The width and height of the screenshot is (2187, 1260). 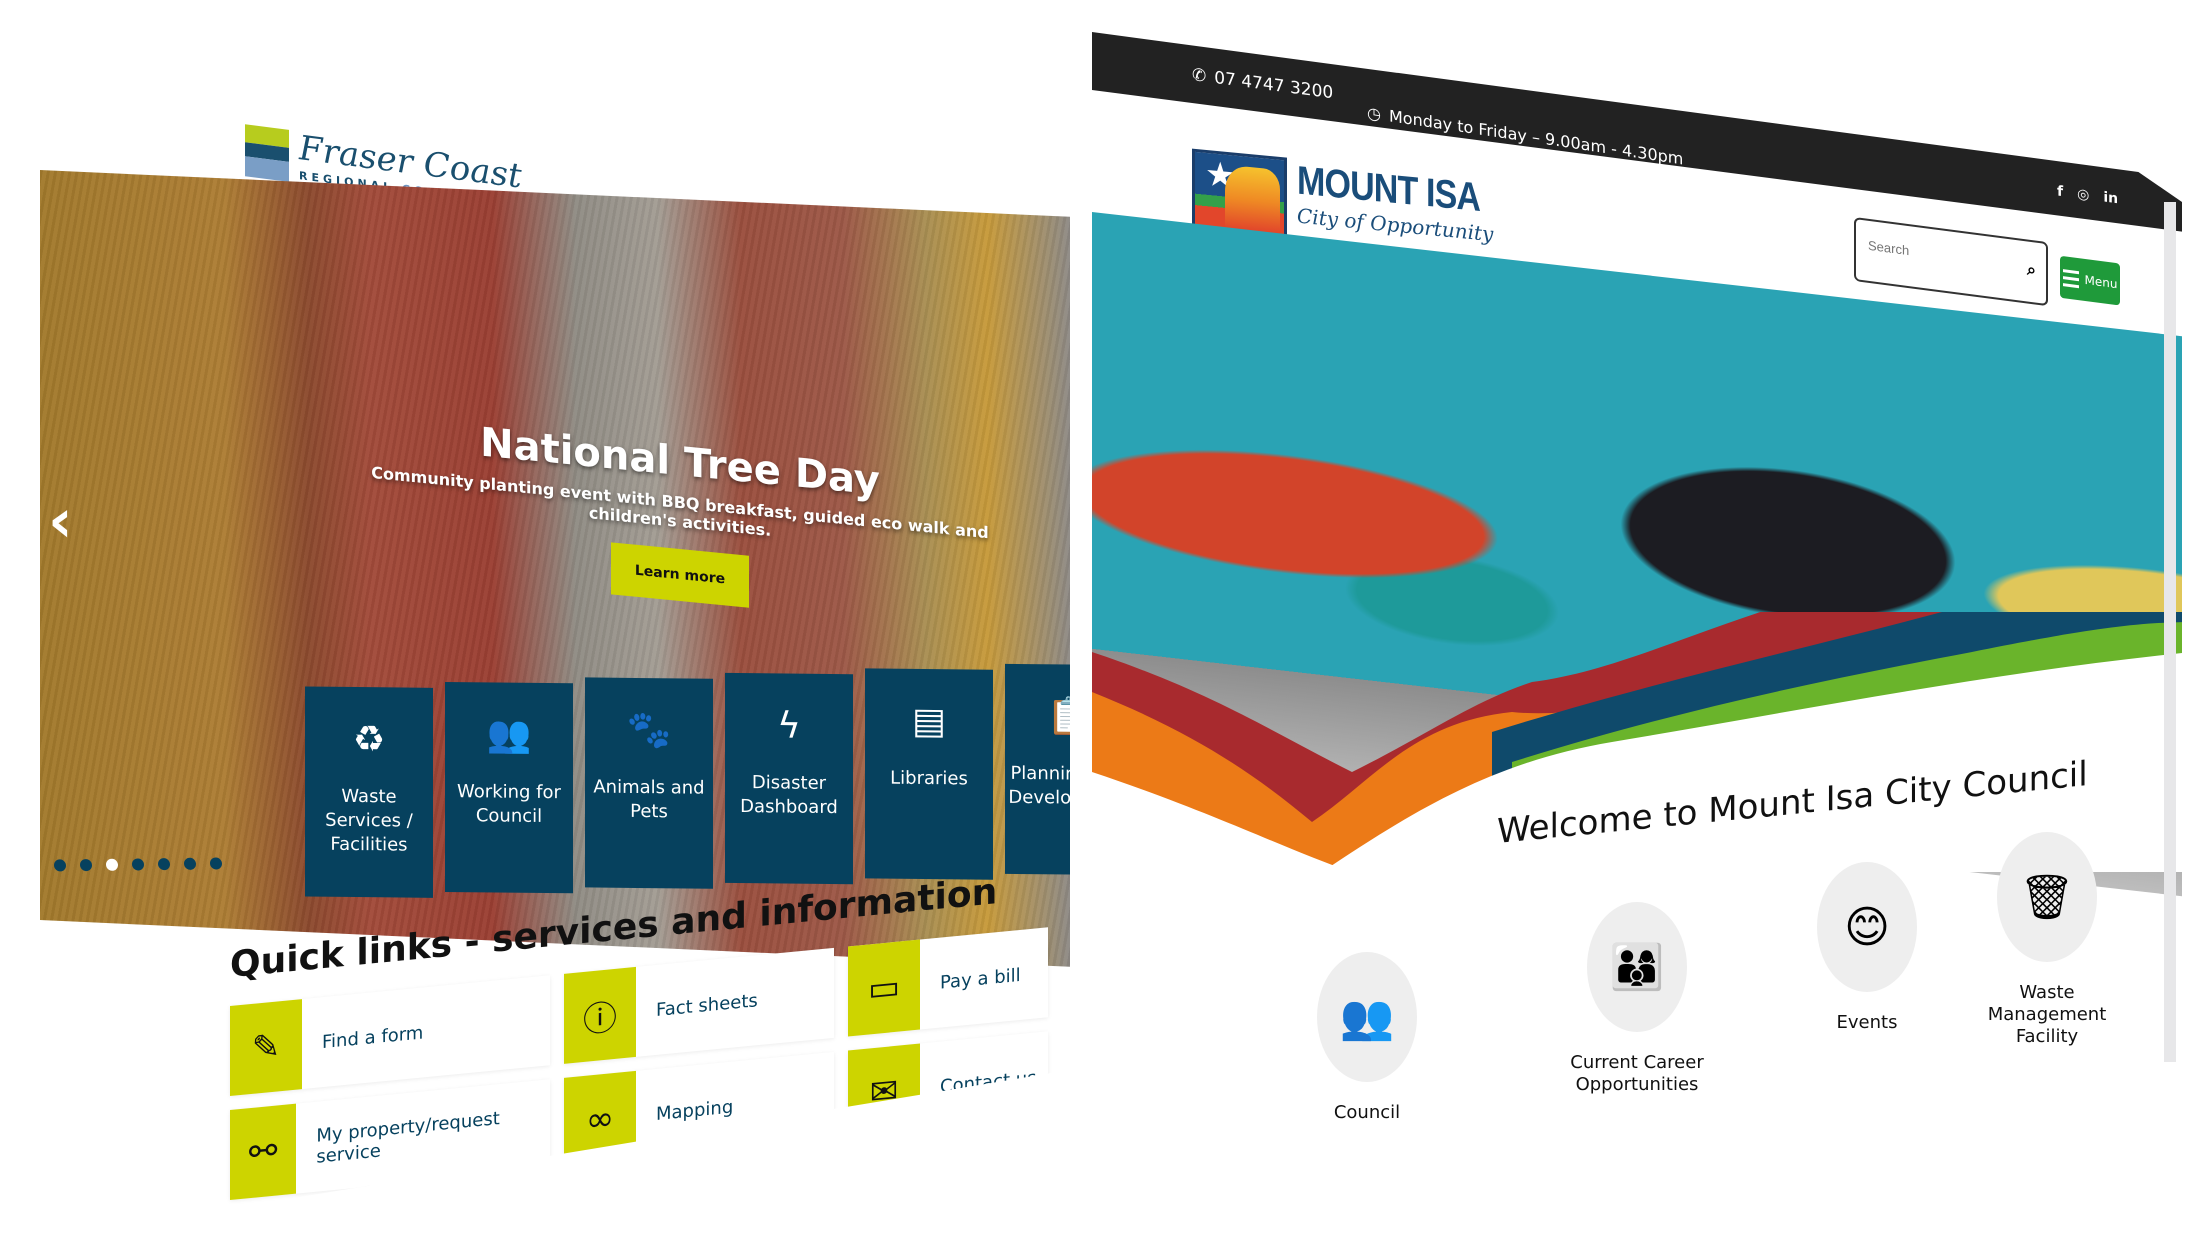 I want to click on mi-quick-link-label: Events, so click(x=1867, y=1022).